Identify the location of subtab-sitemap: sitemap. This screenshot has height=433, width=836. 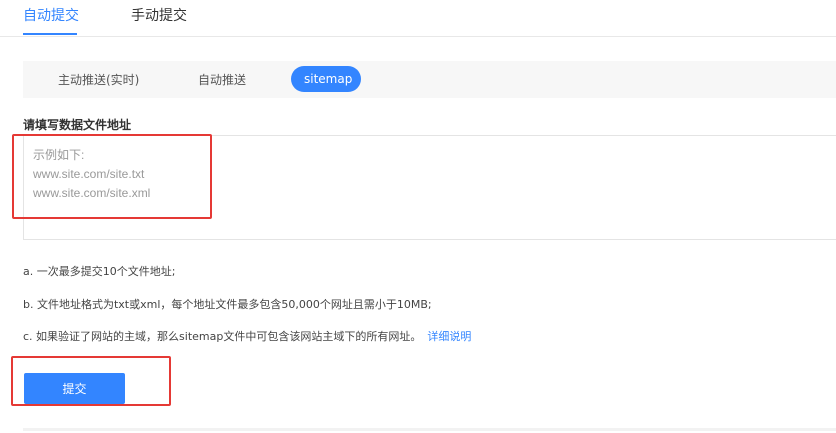
(326, 79).